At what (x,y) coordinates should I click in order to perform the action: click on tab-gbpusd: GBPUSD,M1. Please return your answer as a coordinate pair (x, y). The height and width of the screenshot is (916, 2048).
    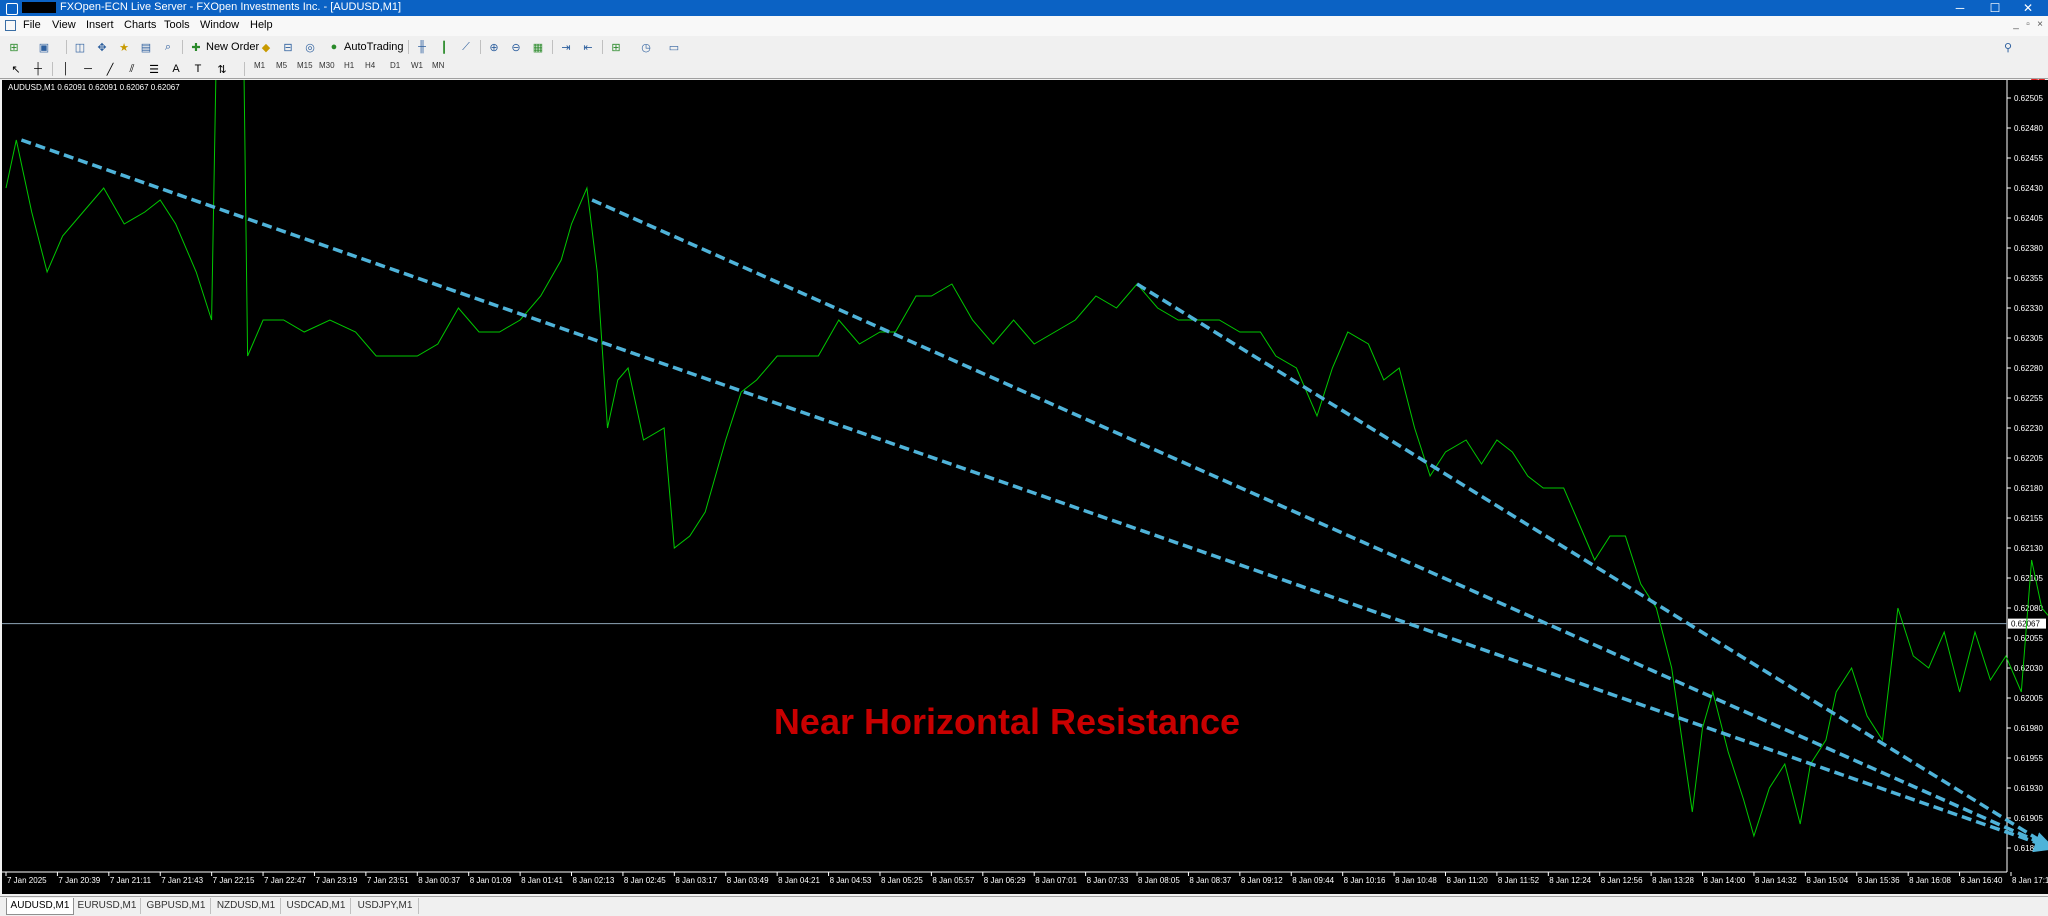
    Looking at the image, I should click on (176, 906).